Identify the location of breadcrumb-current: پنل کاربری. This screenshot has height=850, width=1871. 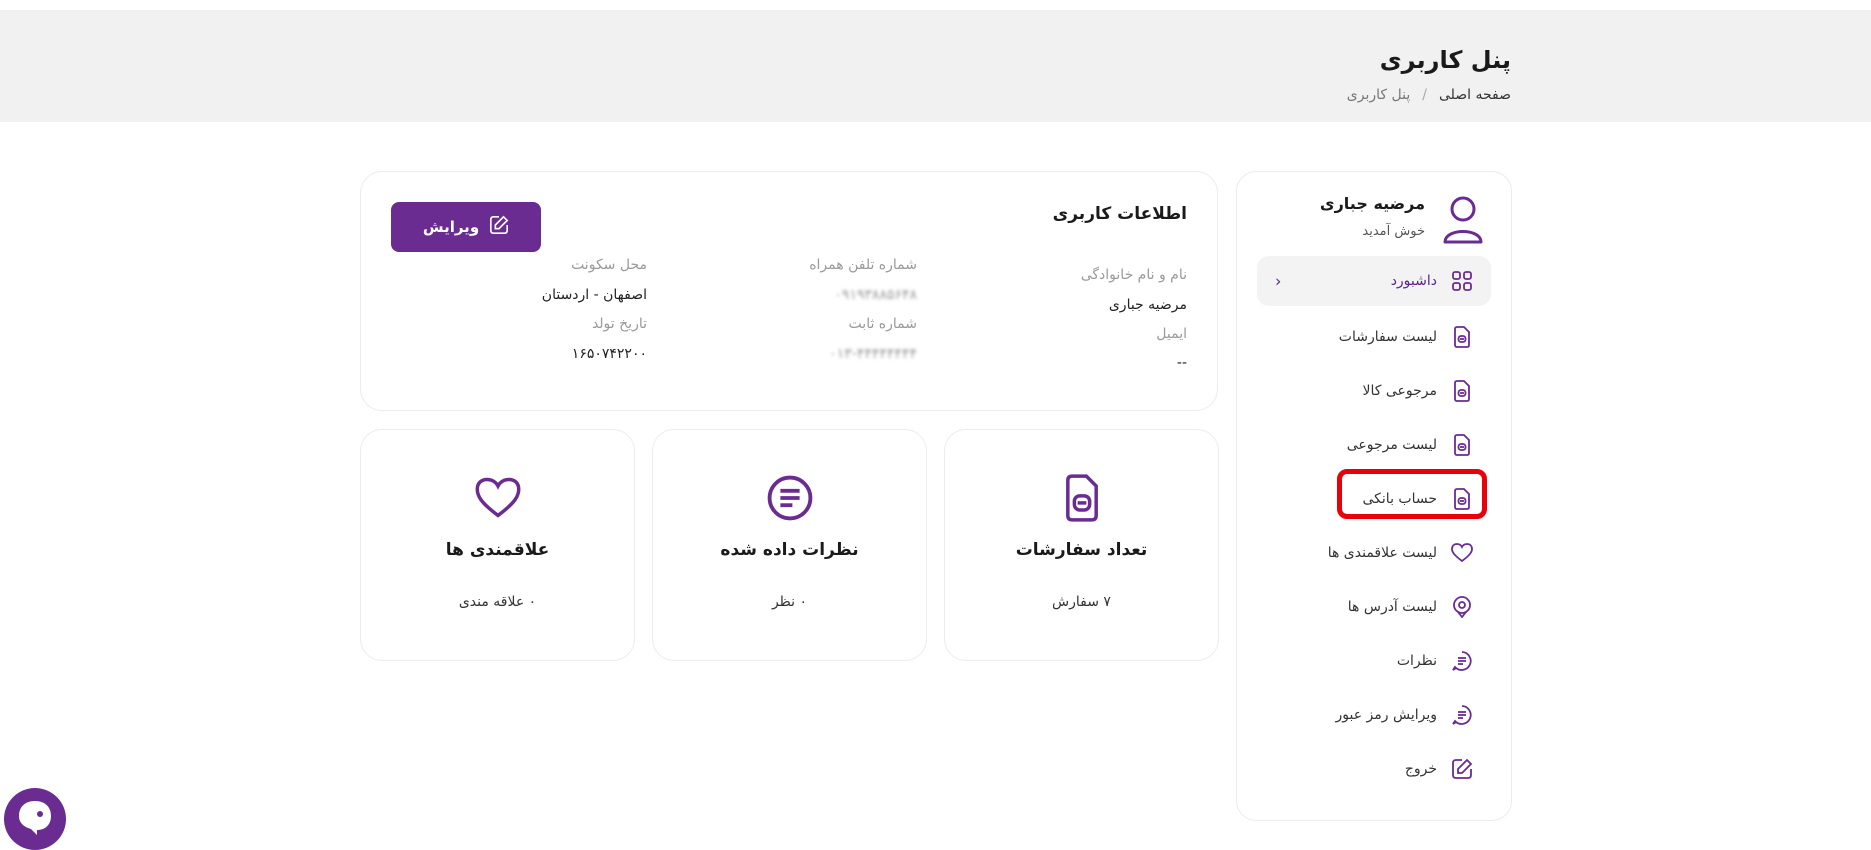
(1378, 95).